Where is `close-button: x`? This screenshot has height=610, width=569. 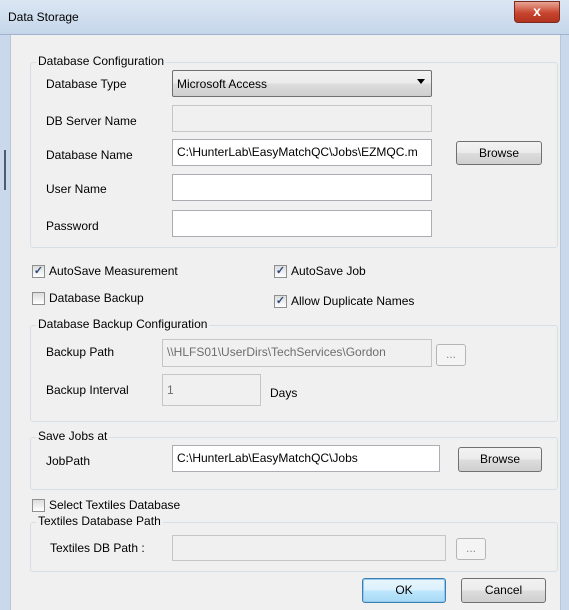
close-button: x is located at coordinates (537, 12).